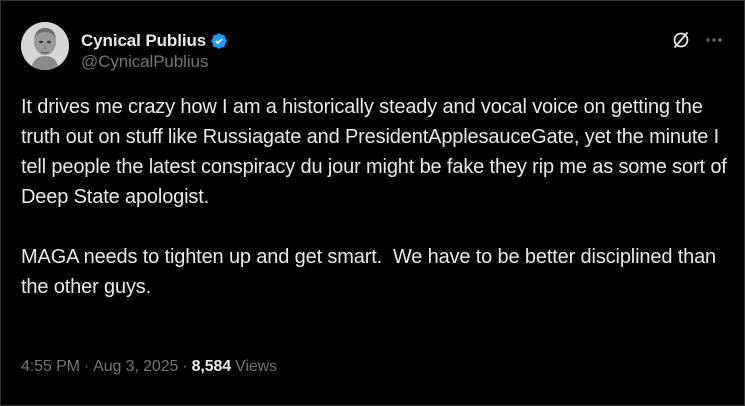  I want to click on author-name-row: Cynical Publius, so click(154, 41).